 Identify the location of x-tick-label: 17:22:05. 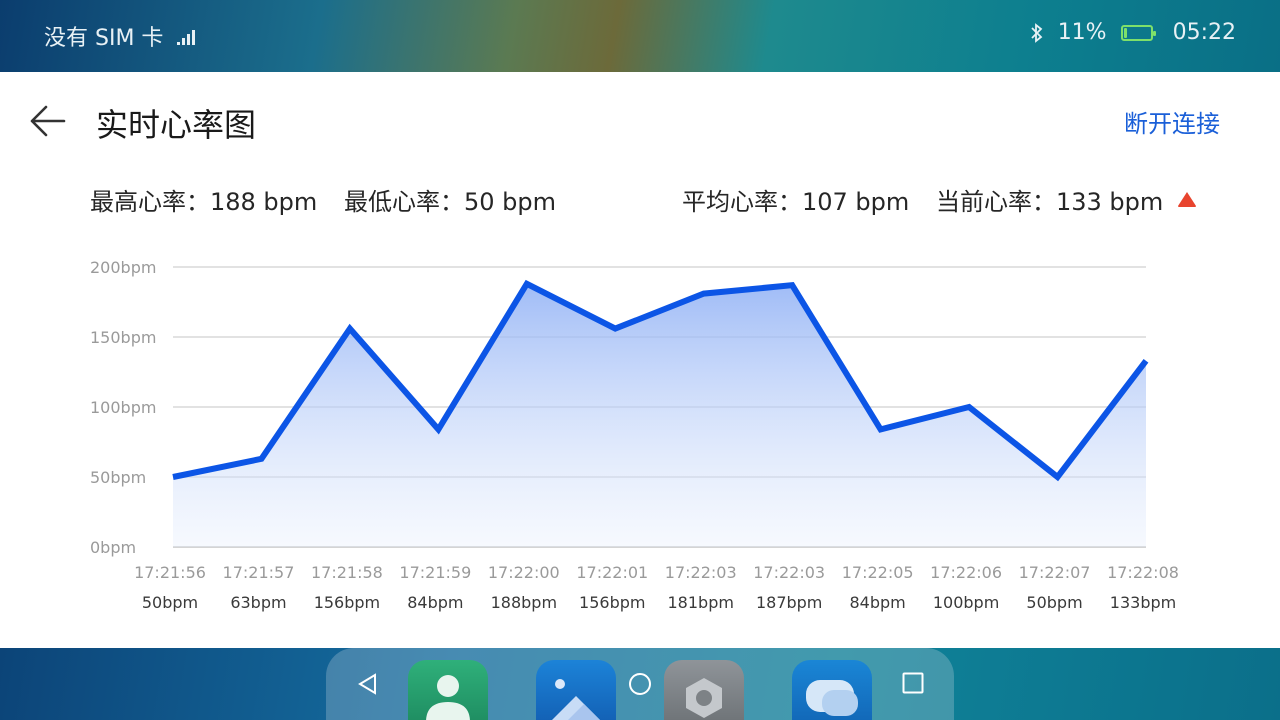
(878, 572).